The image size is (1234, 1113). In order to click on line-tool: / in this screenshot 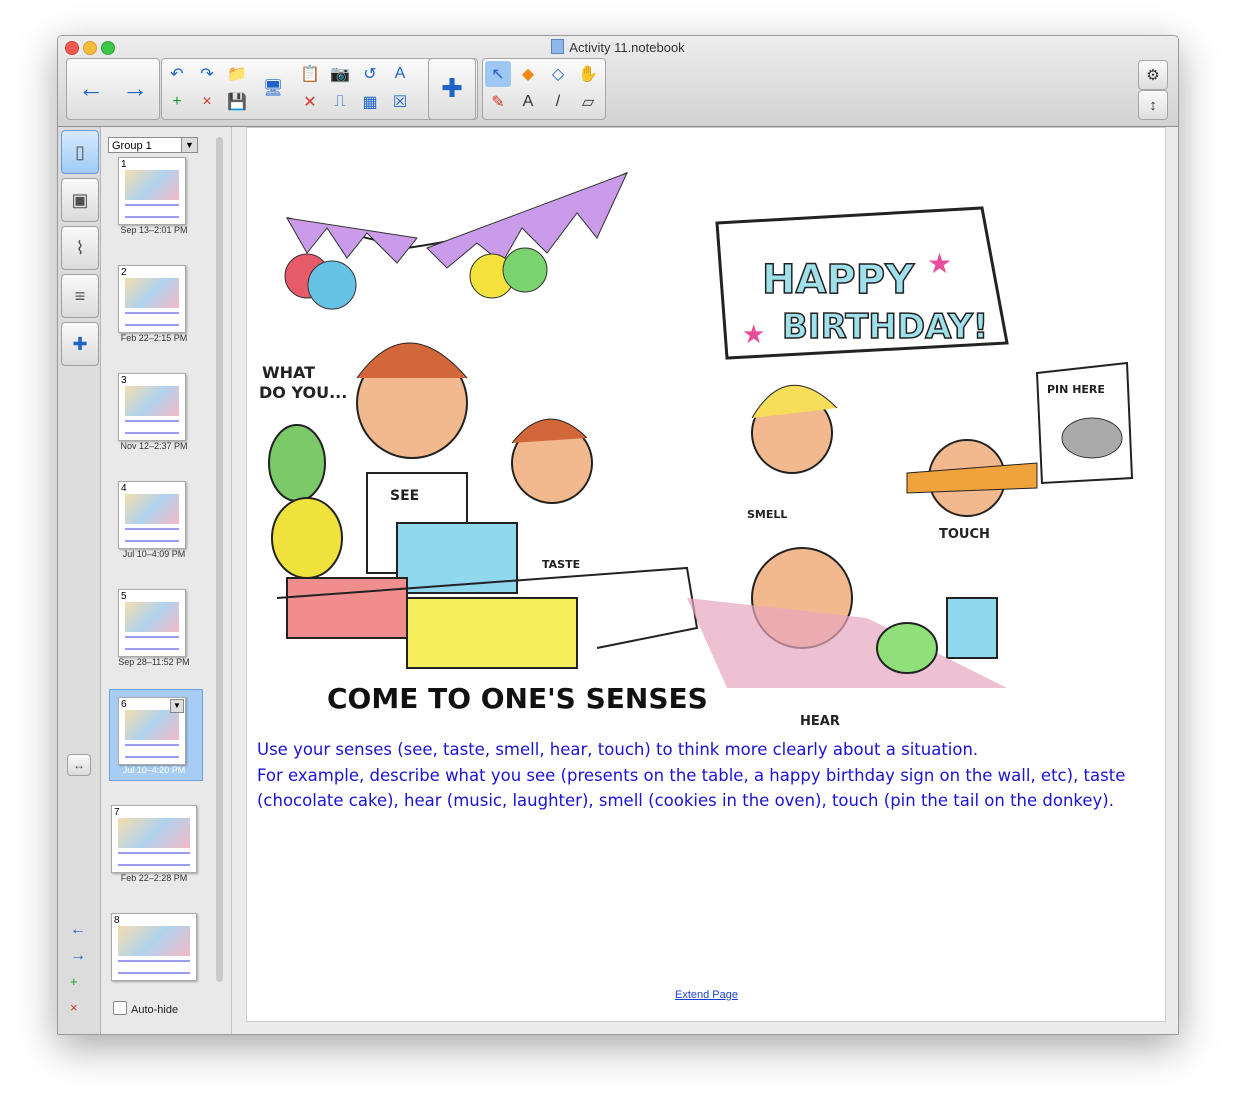, I will do `click(558, 102)`.